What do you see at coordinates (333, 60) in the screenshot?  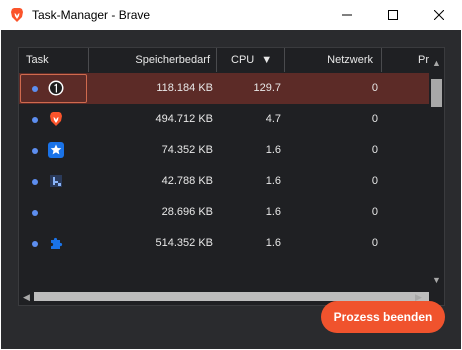 I see `column-header-network: Netzwerk` at bounding box center [333, 60].